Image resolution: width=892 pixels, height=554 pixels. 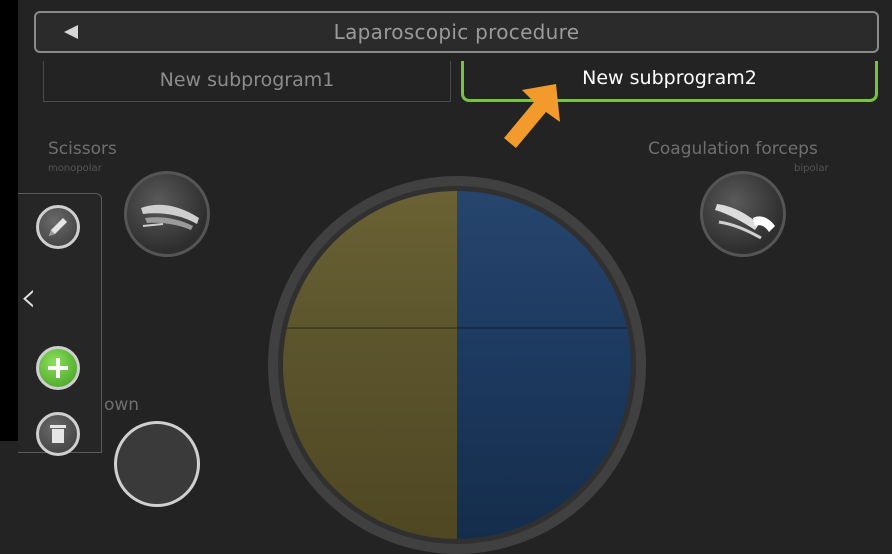 I want to click on tab-label: New subprogram2, so click(x=669, y=78).